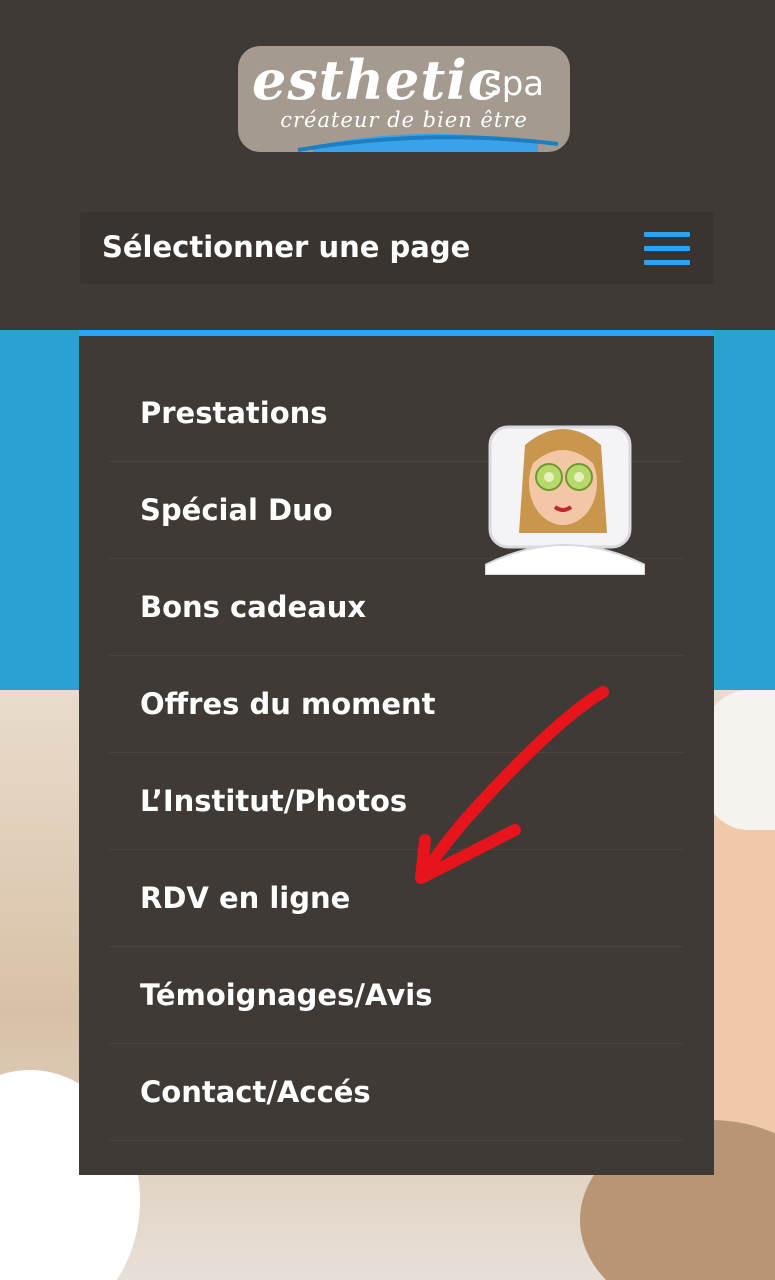 Image resolution: width=775 pixels, height=1280 pixels. I want to click on menu-item-label: Témoignages/Avis, so click(286, 995).